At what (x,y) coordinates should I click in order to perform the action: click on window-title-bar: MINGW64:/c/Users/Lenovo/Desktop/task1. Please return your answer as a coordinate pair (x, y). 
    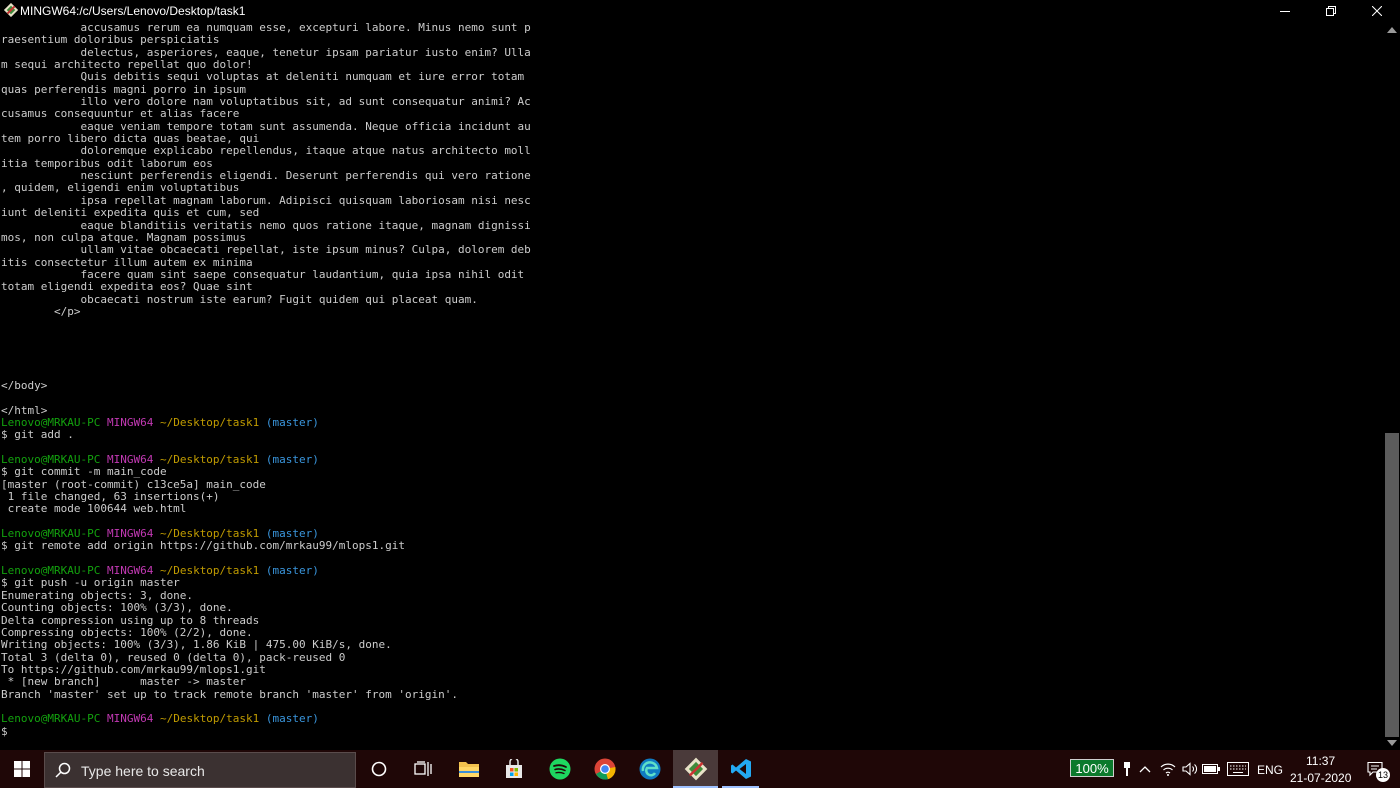
    Looking at the image, I should click on (700, 11).